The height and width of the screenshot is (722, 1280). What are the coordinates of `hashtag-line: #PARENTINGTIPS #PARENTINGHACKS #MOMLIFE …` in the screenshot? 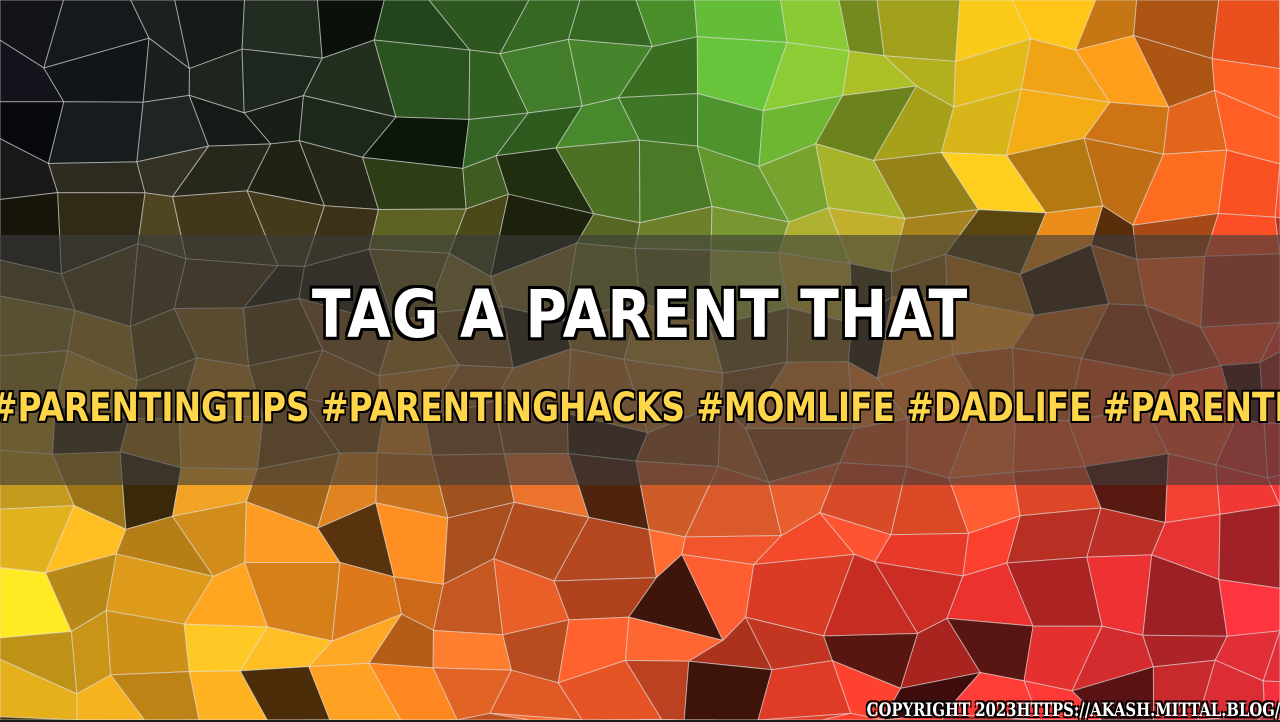 It's located at (640, 408).